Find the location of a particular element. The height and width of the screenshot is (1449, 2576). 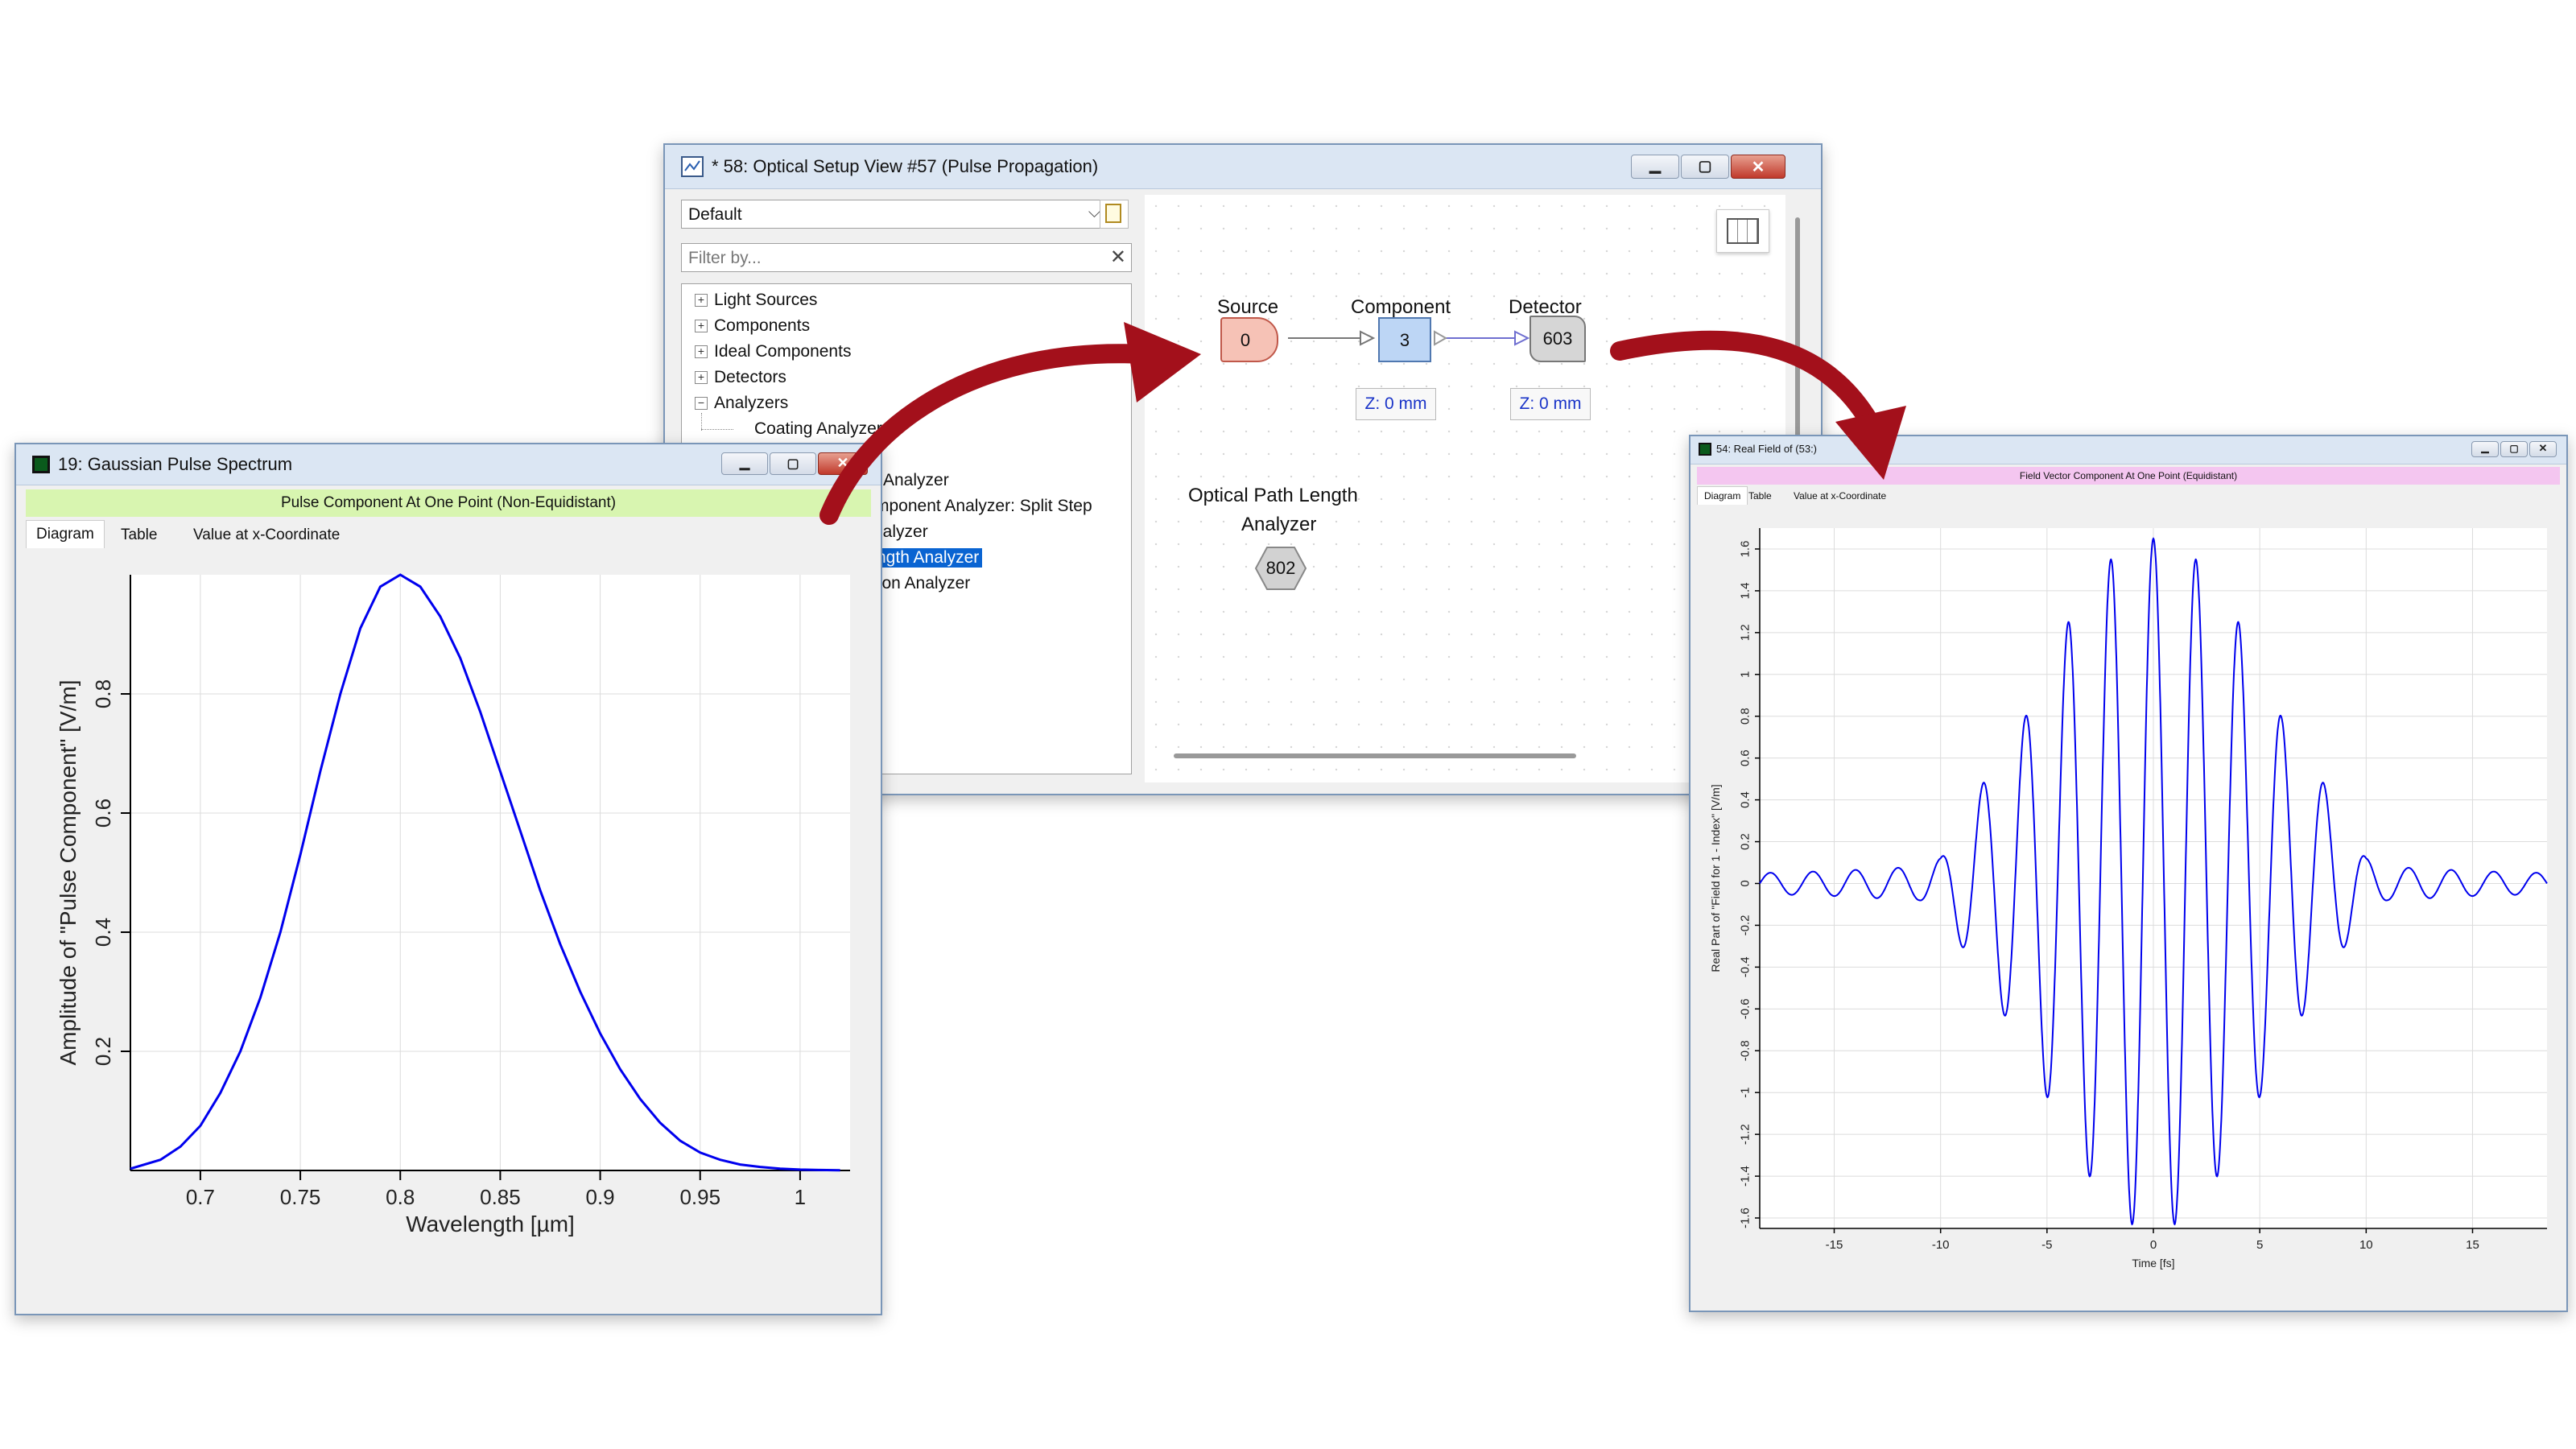

flow-arrows is located at coordinates (1362, 423).